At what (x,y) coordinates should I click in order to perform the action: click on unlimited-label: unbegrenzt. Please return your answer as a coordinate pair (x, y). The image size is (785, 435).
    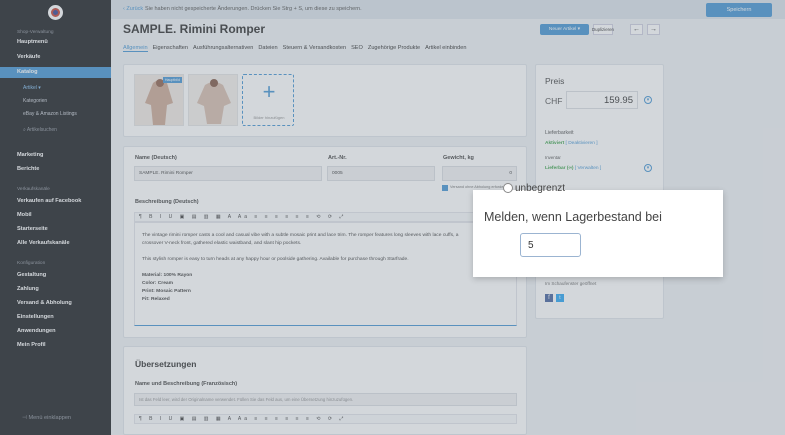
    Looking at the image, I should click on (540, 188).